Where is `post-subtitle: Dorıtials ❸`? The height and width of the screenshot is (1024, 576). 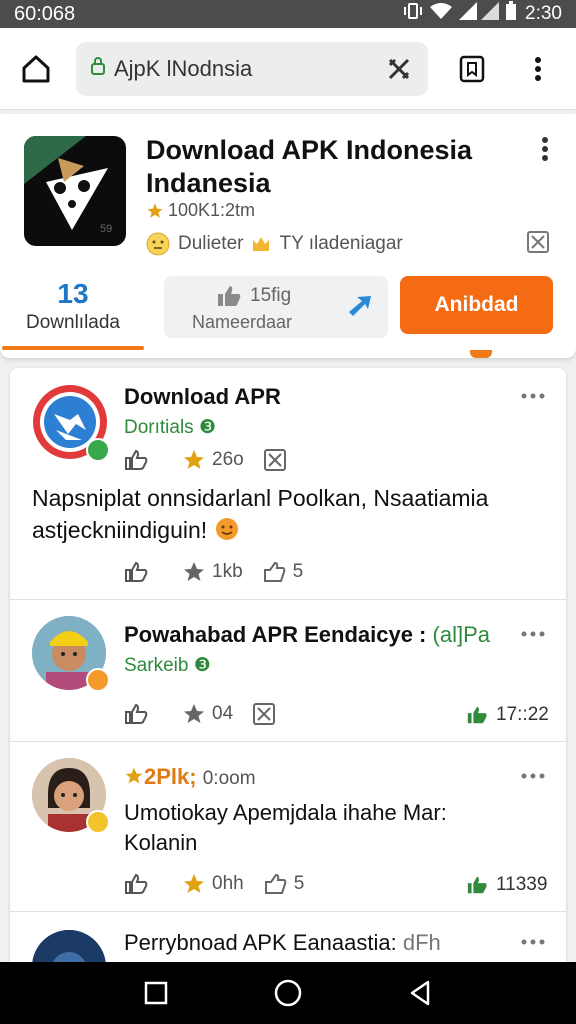
post-subtitle: Dorıtials ❸ is located at coordinates (170, 427).